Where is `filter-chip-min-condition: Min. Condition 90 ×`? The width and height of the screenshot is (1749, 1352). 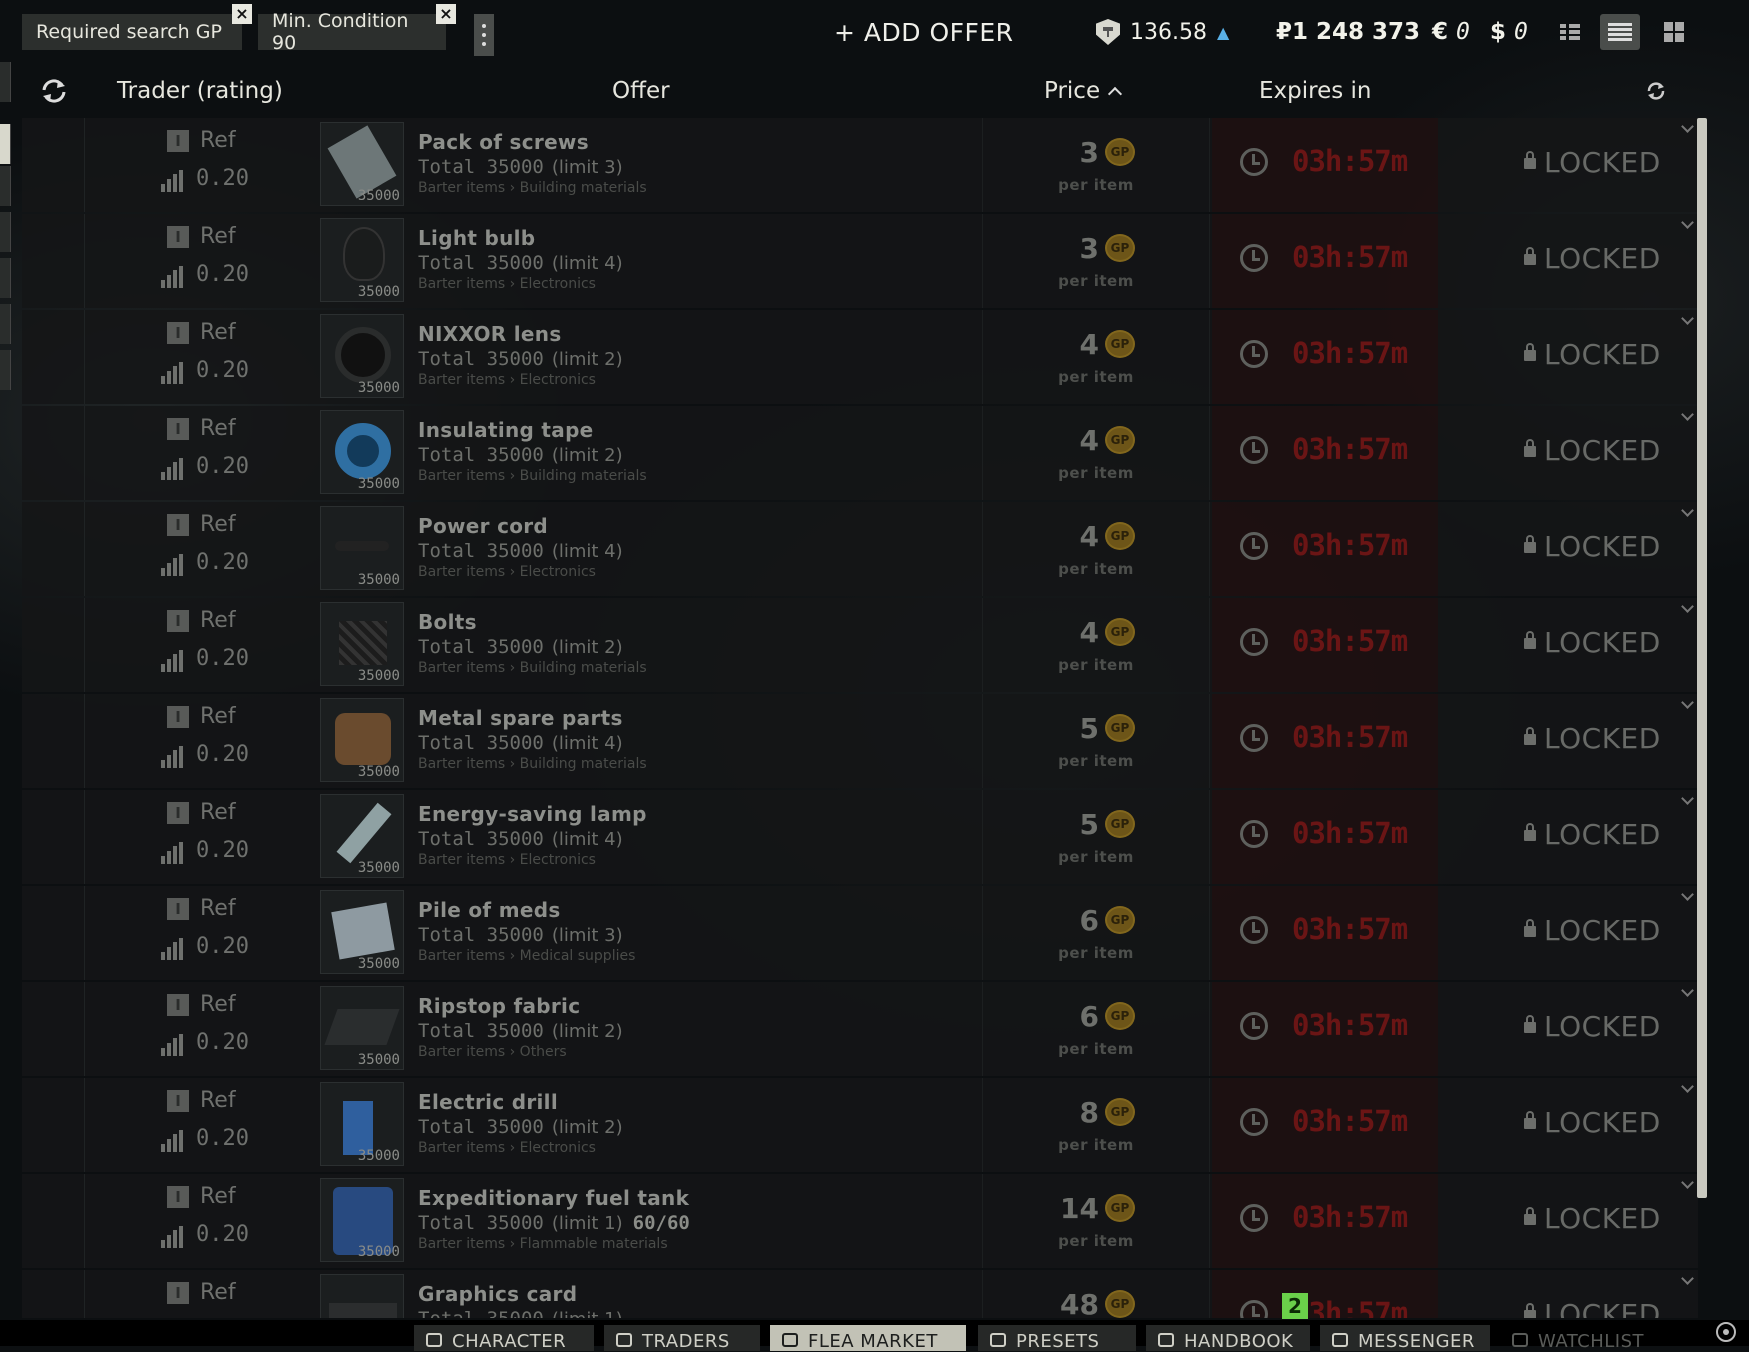 filter-chip-min-condition: Min. Condition 90 × is located at coordinates (357, 29).